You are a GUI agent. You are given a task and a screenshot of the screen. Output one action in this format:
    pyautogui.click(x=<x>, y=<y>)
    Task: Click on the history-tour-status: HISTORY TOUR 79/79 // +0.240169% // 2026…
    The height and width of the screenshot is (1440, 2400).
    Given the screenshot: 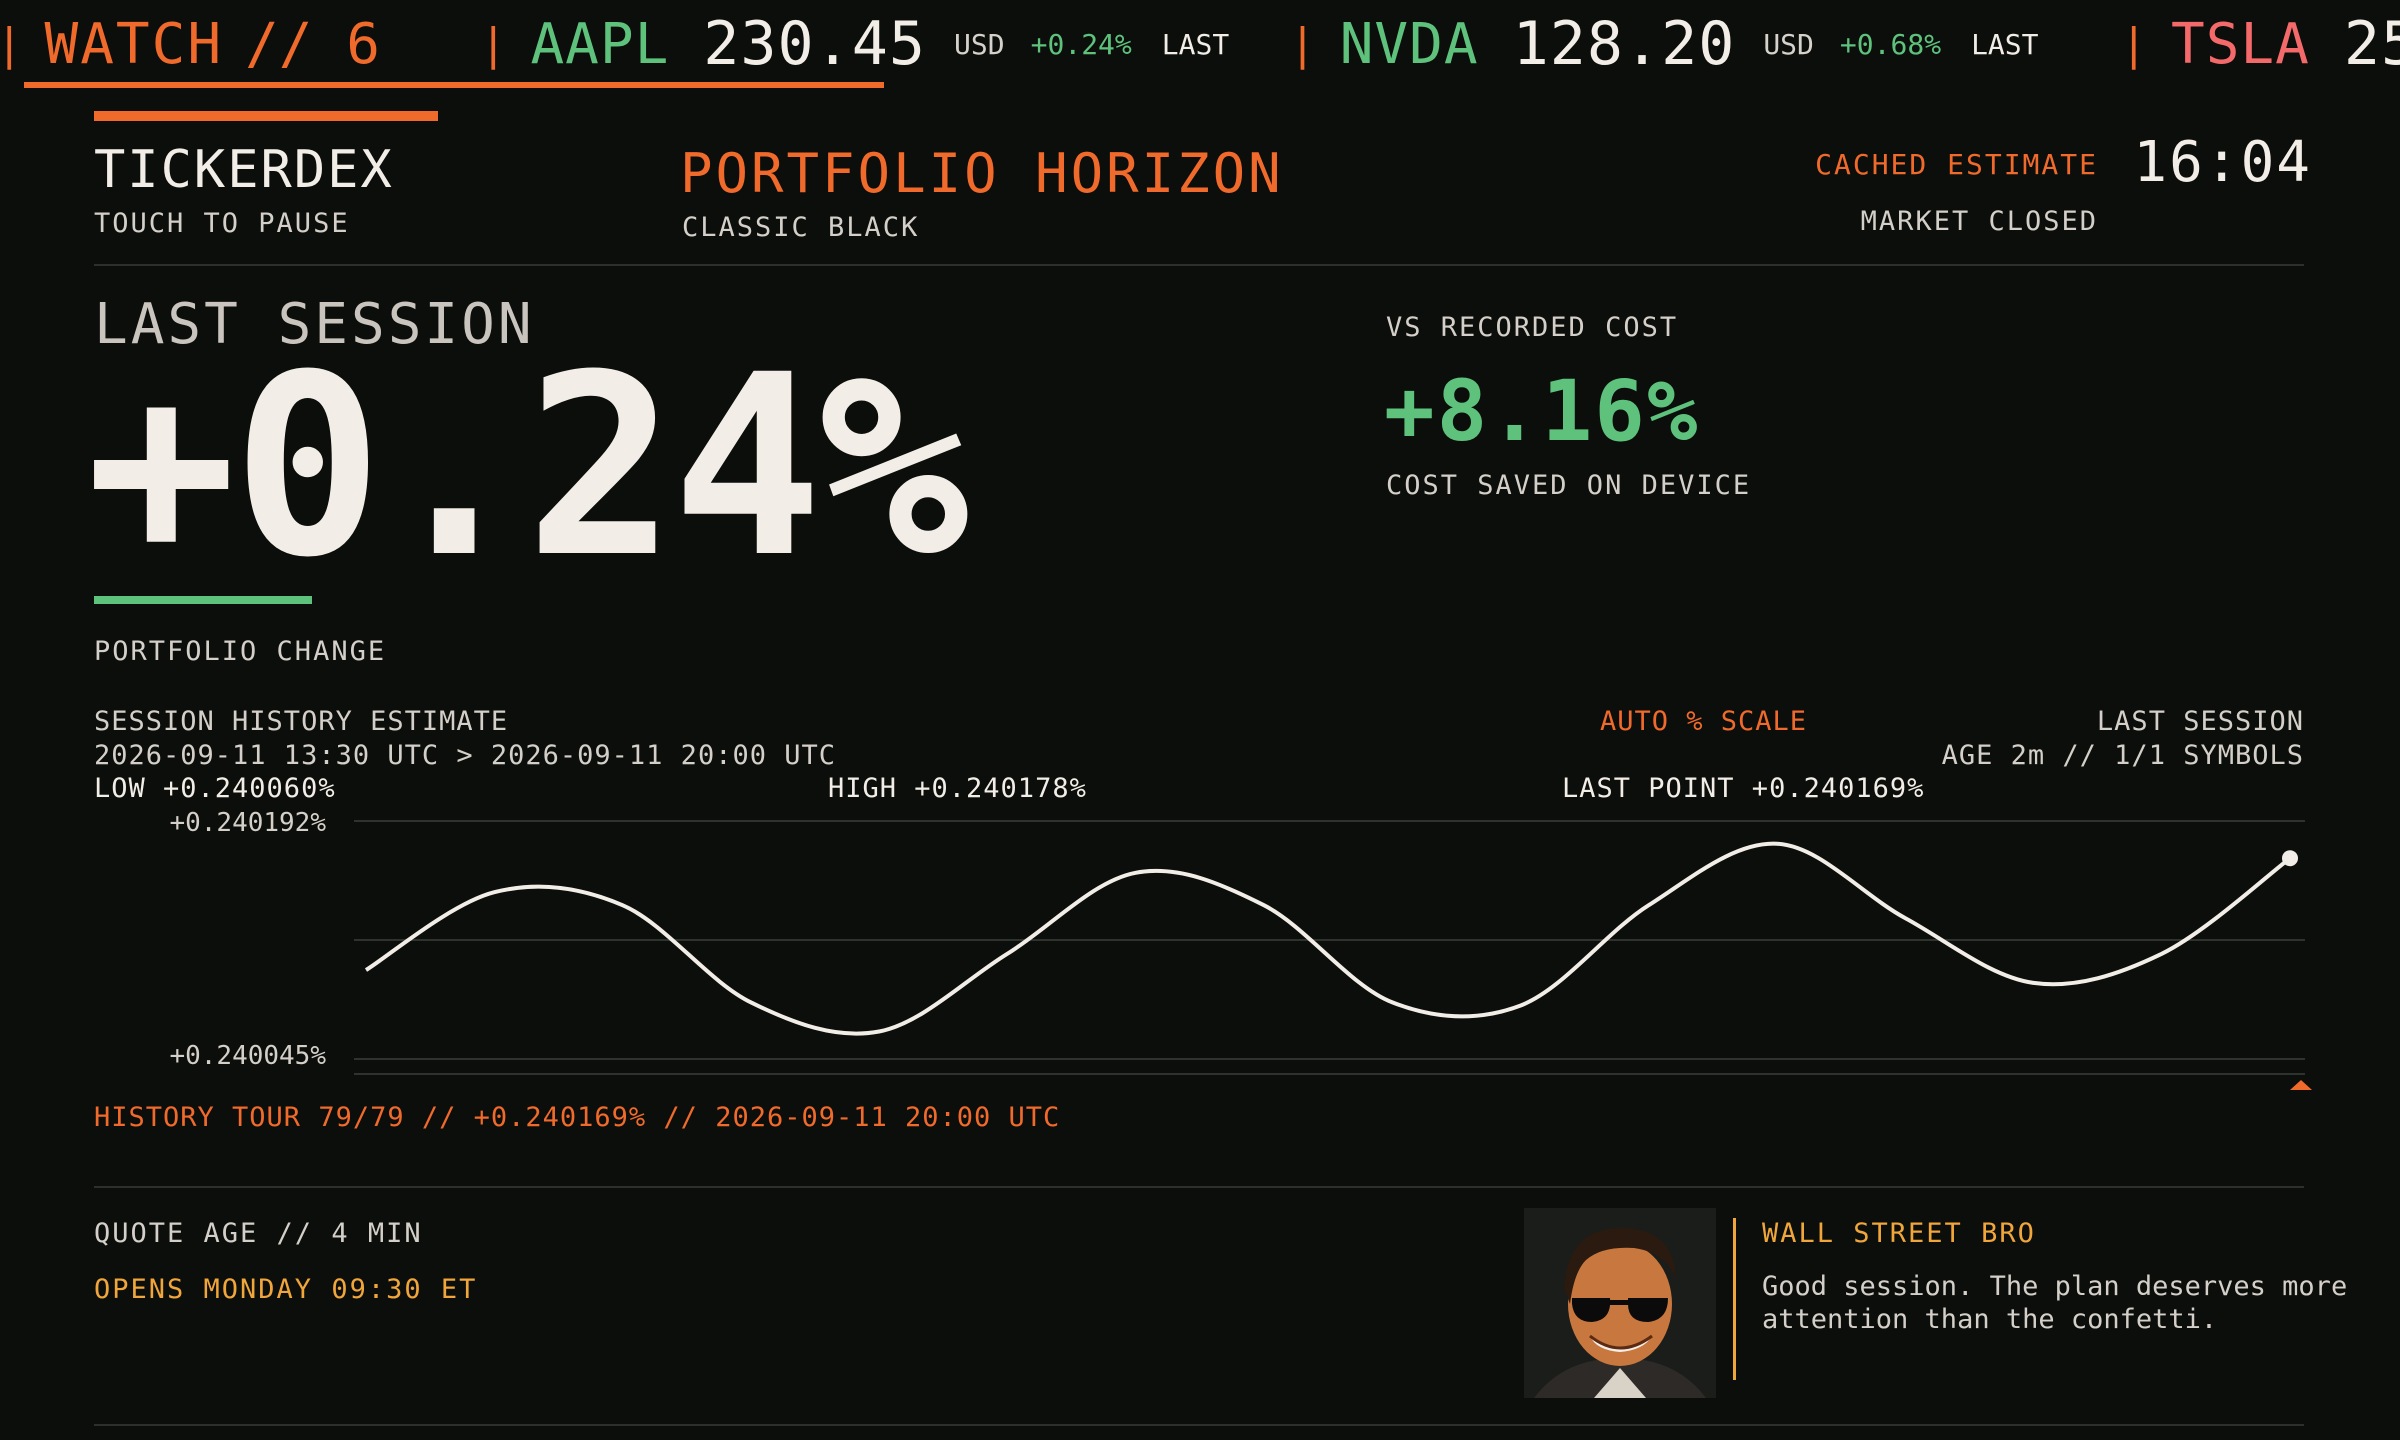 What is the action you would take?
    pyautogui.click(x=577, y=1117)
    